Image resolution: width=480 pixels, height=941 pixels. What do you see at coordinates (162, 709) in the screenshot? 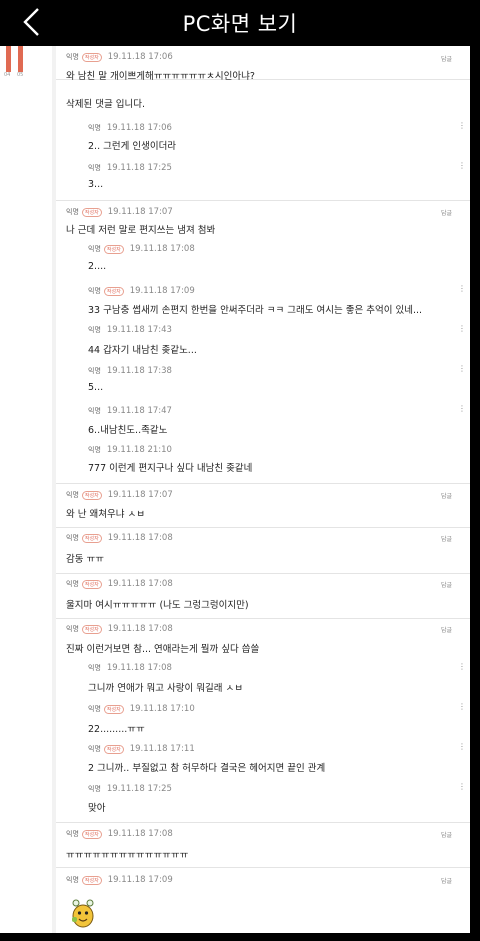
I see `comment-time: 19.11.18 17:10` at bounding box center [162, 709].